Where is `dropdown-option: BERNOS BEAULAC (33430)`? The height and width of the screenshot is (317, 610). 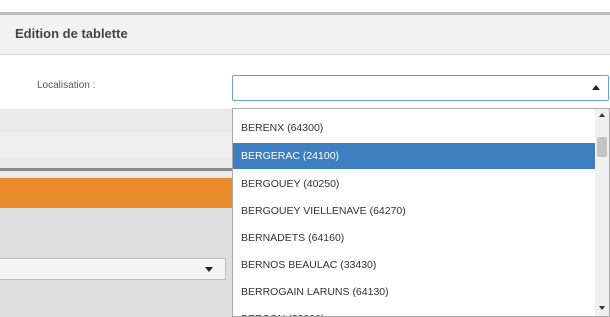
dropdown-option: BERNOS BEAULAC (33430) is located at coordinates (414, 265).